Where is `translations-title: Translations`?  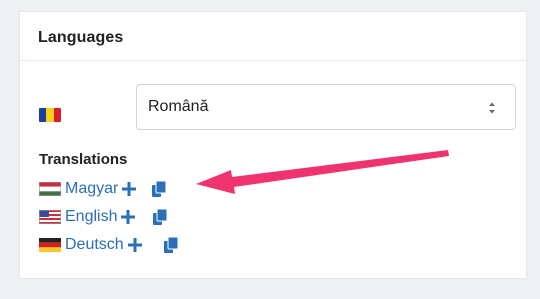
translations-title: Translations is located at coordinates (83, 159).